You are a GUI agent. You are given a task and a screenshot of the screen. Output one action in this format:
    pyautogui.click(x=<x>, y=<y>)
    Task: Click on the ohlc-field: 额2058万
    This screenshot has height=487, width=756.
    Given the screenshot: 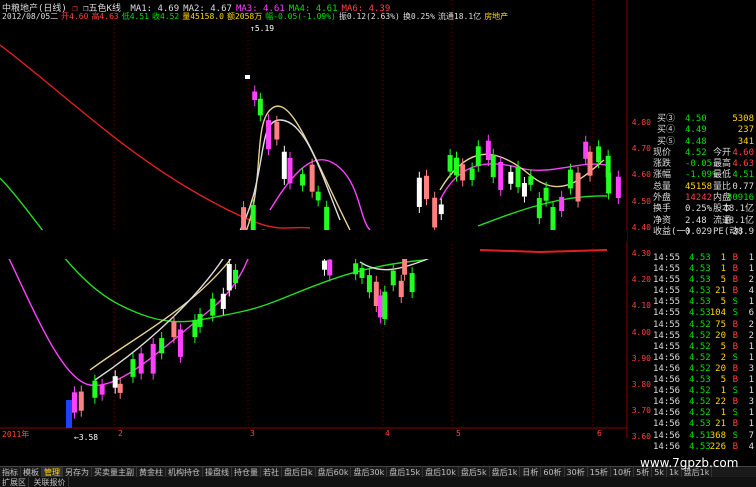 What is the action you would take?
    pyautogui.click(x=244, y=16)
    